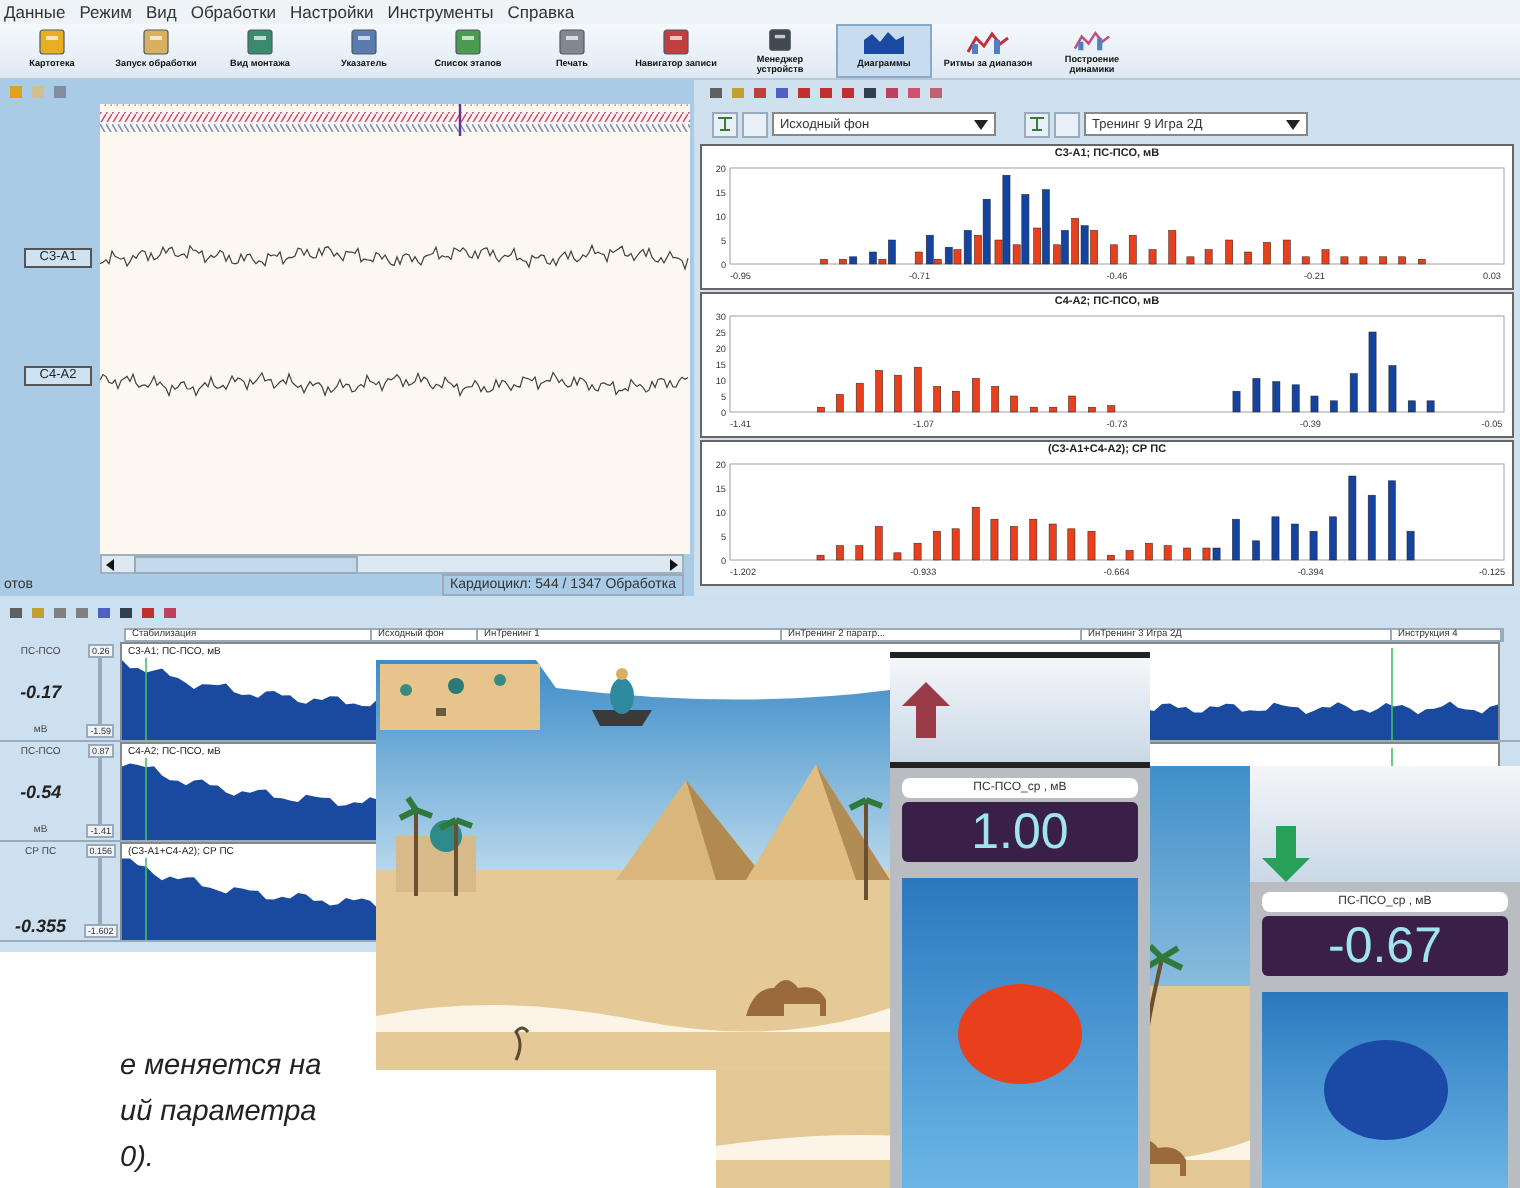 The width and height of the screenshot is (1520, 1188). Describe the element at coordinates (440, 12) in the screenshot. I see `menu-item: Инструменты` at that location.